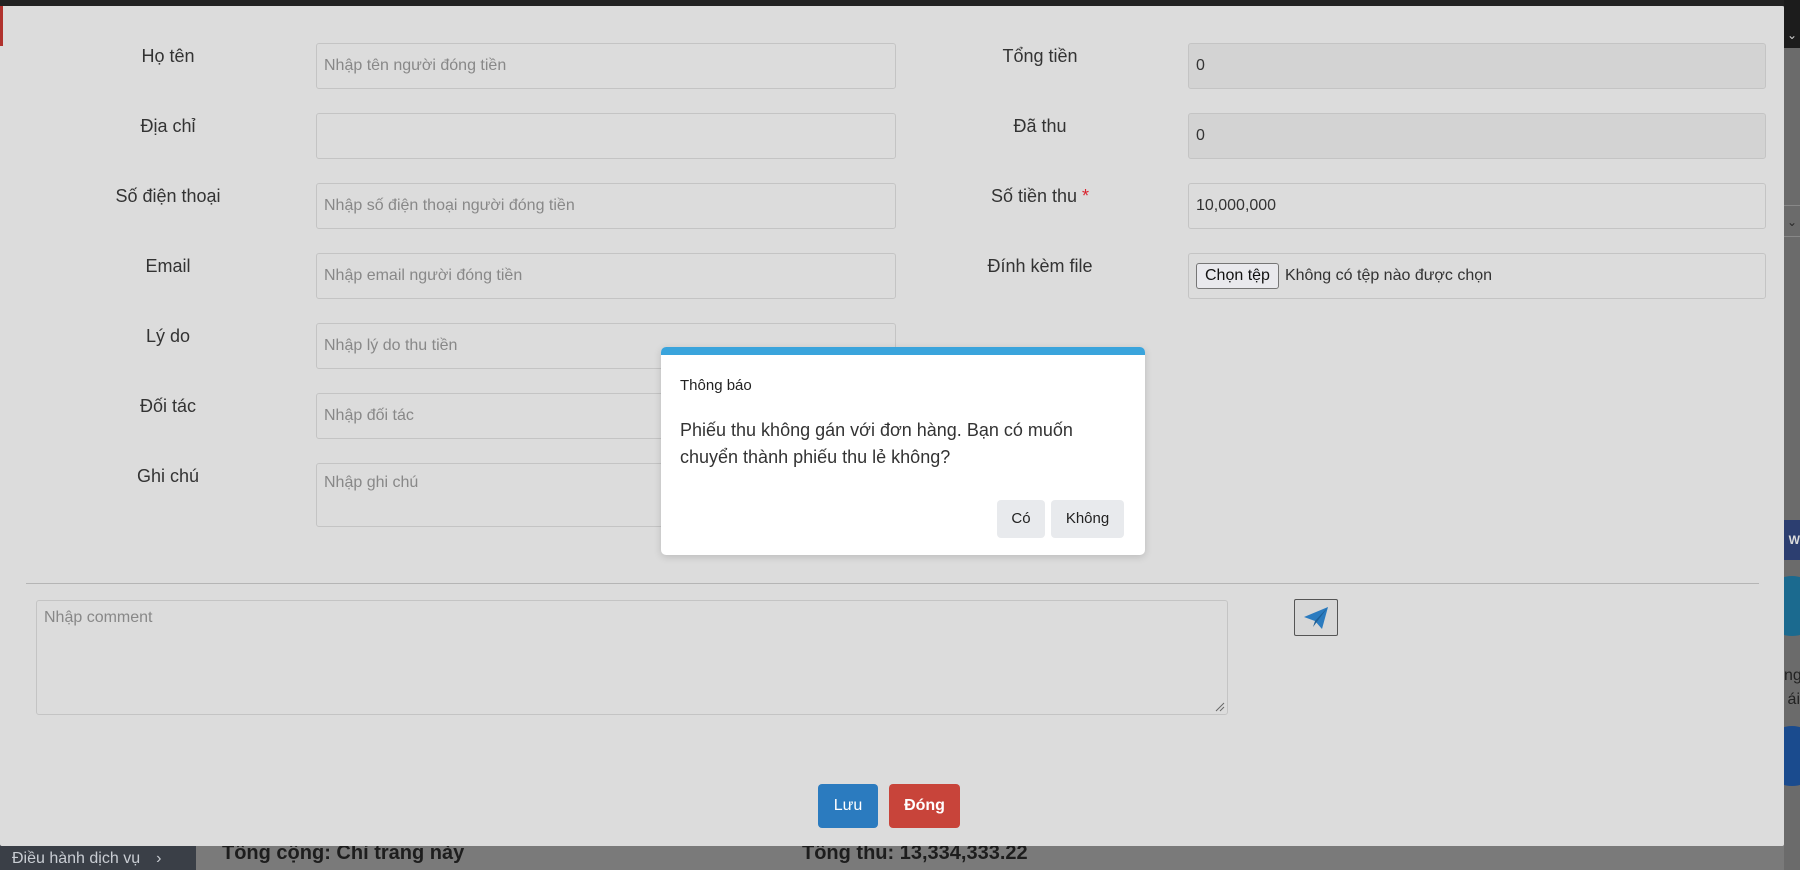  What do you see at coordinates (1087, 519) in the screenshot?
I see `no-button: Không` at bounding box center [1087, 519].